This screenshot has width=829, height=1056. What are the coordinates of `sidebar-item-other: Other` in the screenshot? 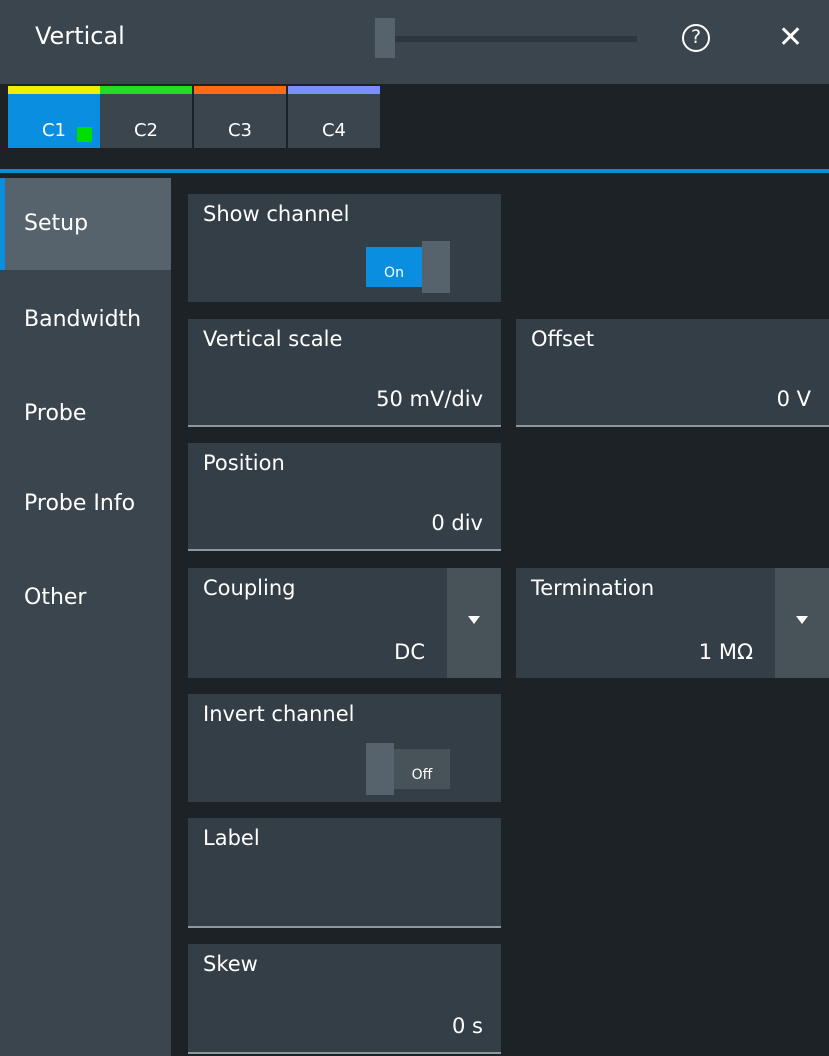 It's located at (85, 598).